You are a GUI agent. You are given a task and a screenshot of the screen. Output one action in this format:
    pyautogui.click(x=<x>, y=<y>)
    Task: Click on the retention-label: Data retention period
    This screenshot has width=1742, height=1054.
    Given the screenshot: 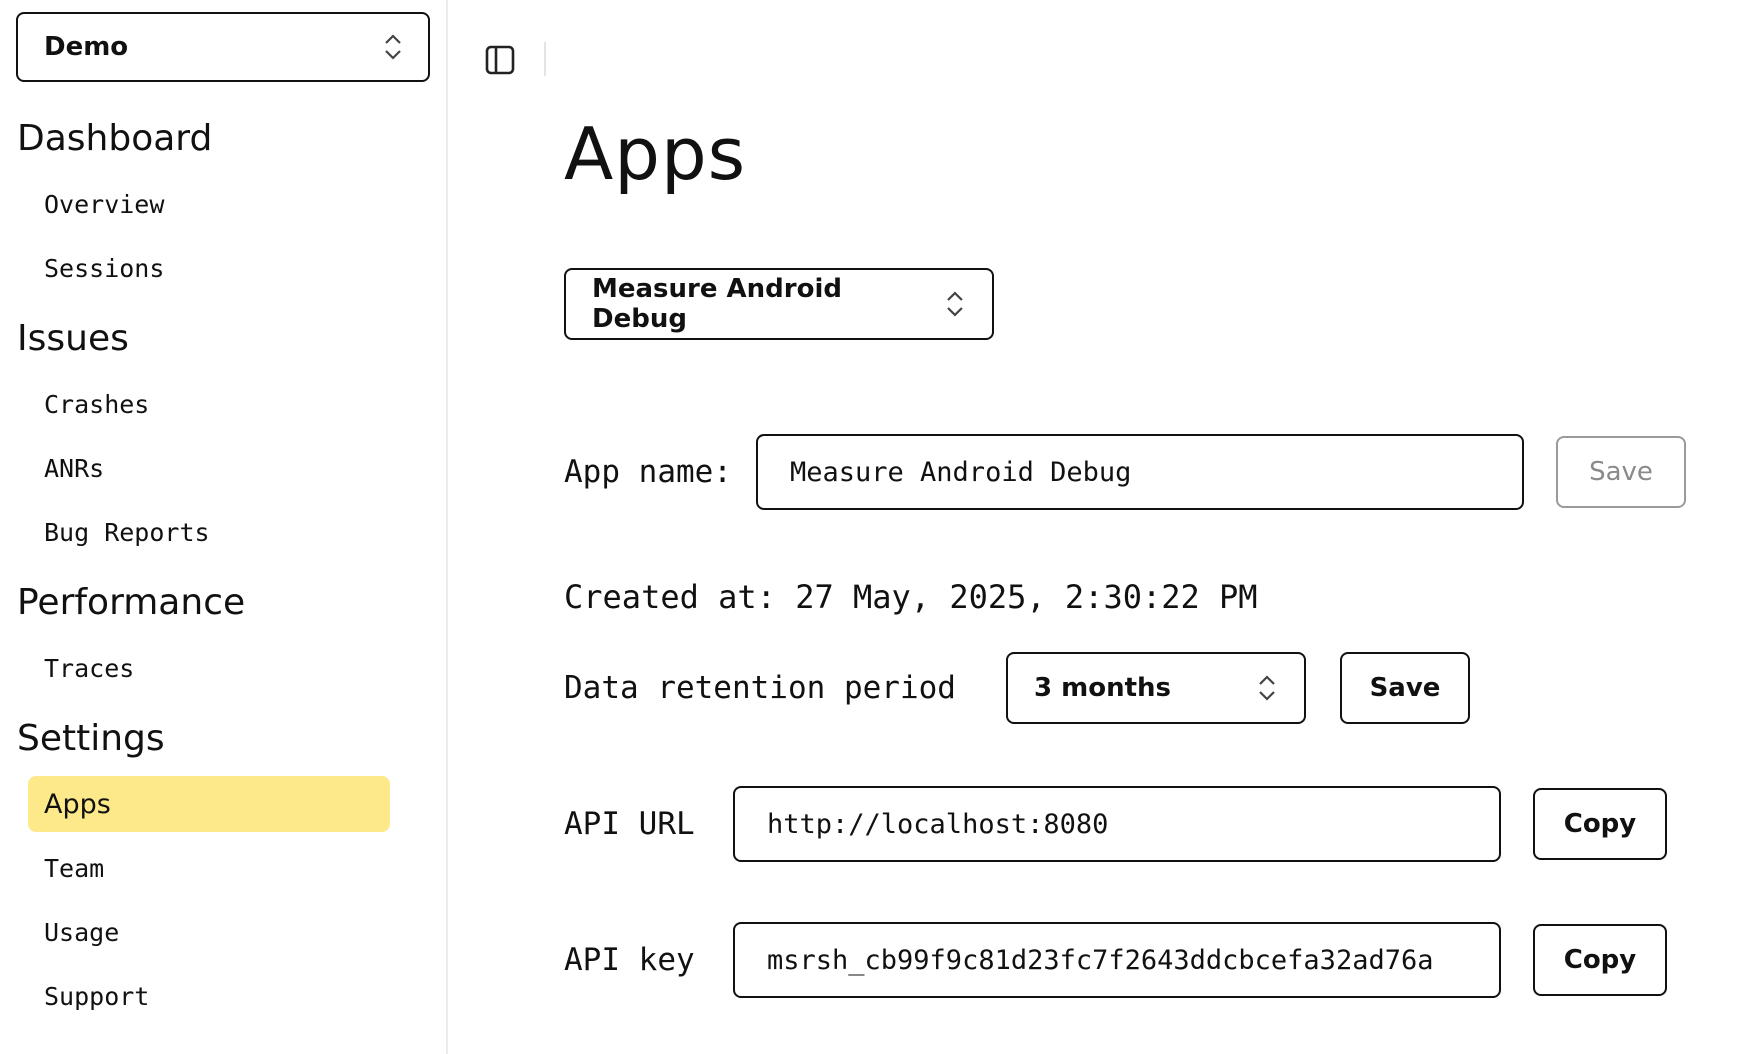 What is the action you would take?
    pyautogui.click(x=760, y=688)
    